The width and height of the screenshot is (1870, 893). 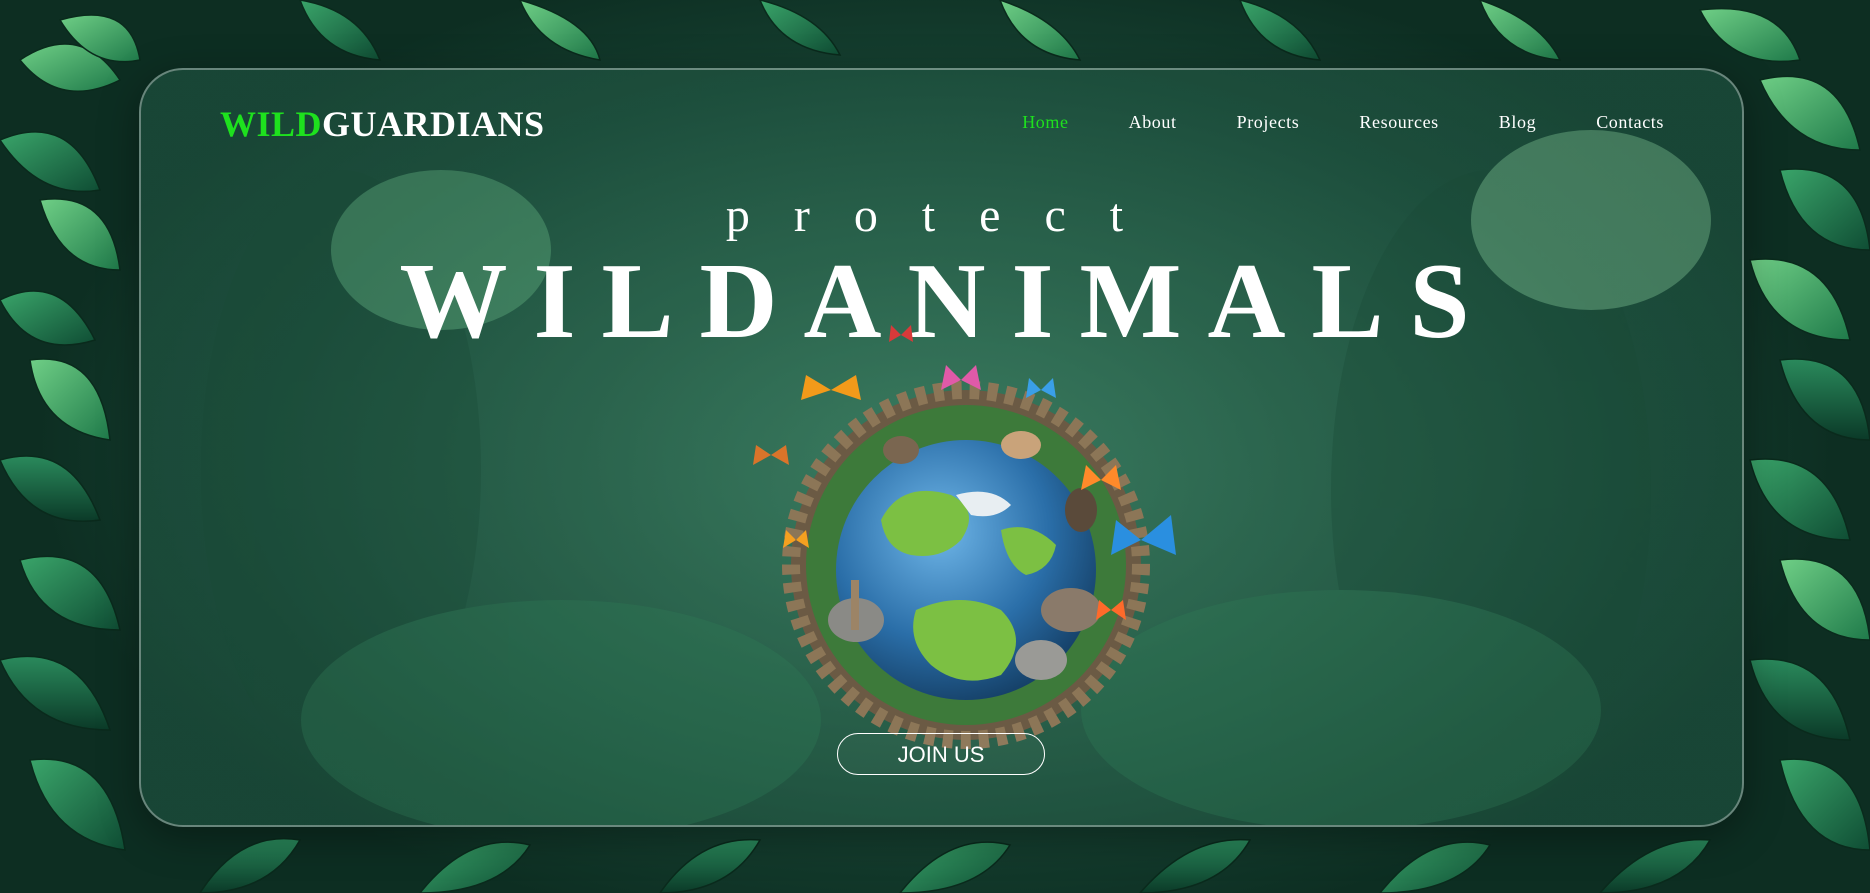 I want to click on logo-accent-text: WILD, so click(x=271, y=124).